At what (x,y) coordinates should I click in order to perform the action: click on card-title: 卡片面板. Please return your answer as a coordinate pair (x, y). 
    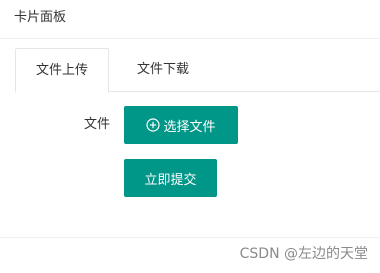
    Looking at the image, I should click on (40, 17).